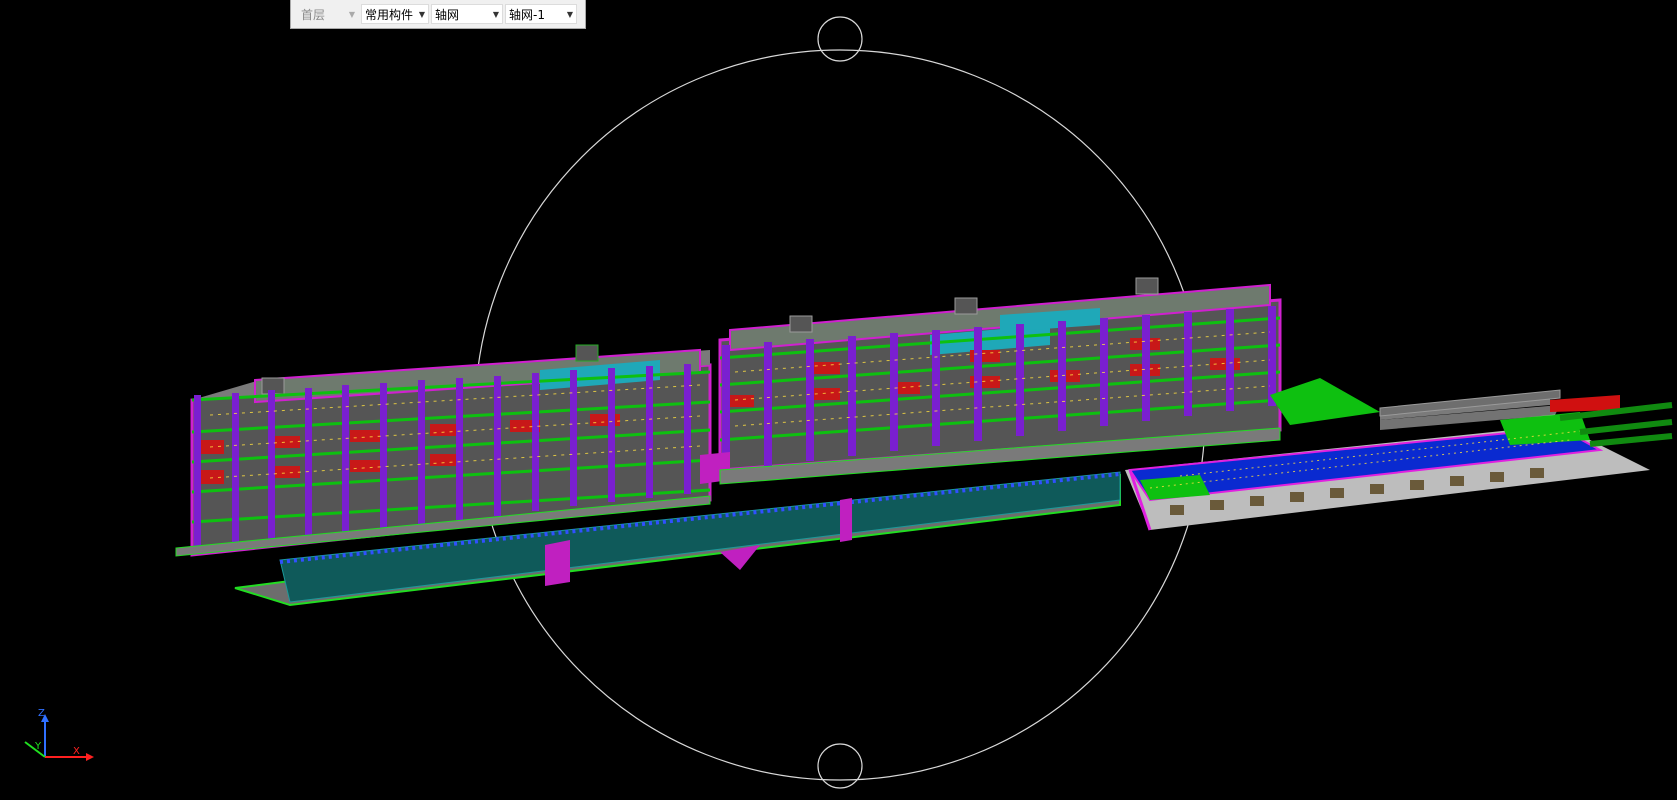 This screenshot has width=1677, height=800. Describe the element at coordinates (447, 14) in the screenshot. I see `category-value: 轴网` at that location.